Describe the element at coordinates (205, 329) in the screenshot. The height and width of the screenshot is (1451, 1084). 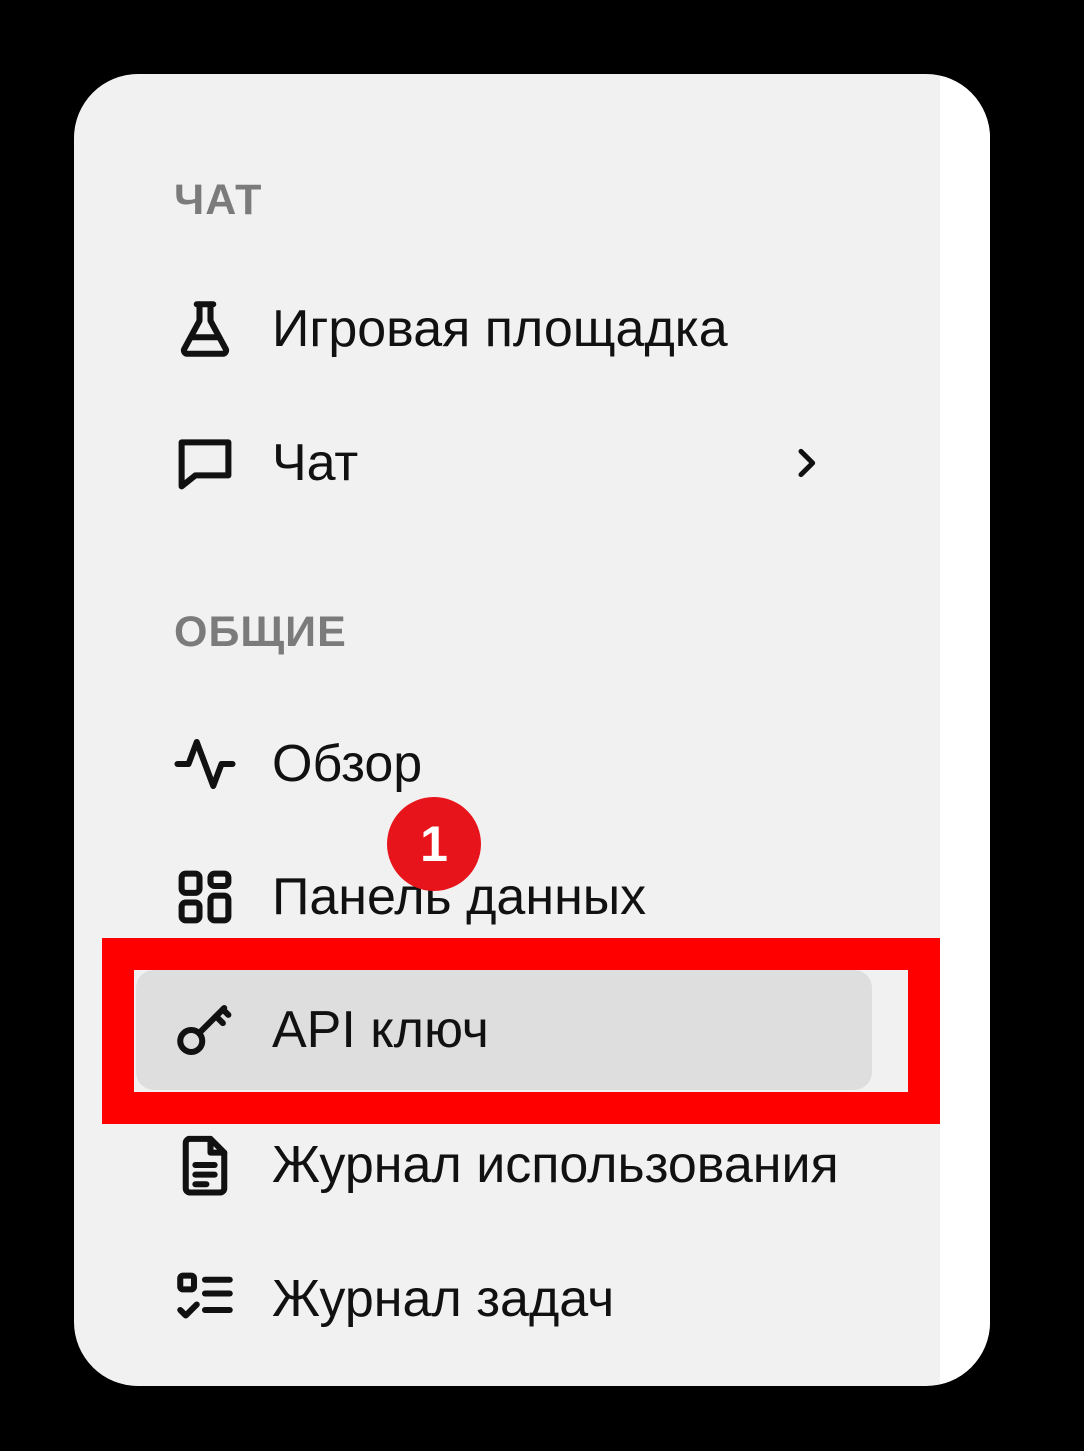
I see `flask-icon` at that location.